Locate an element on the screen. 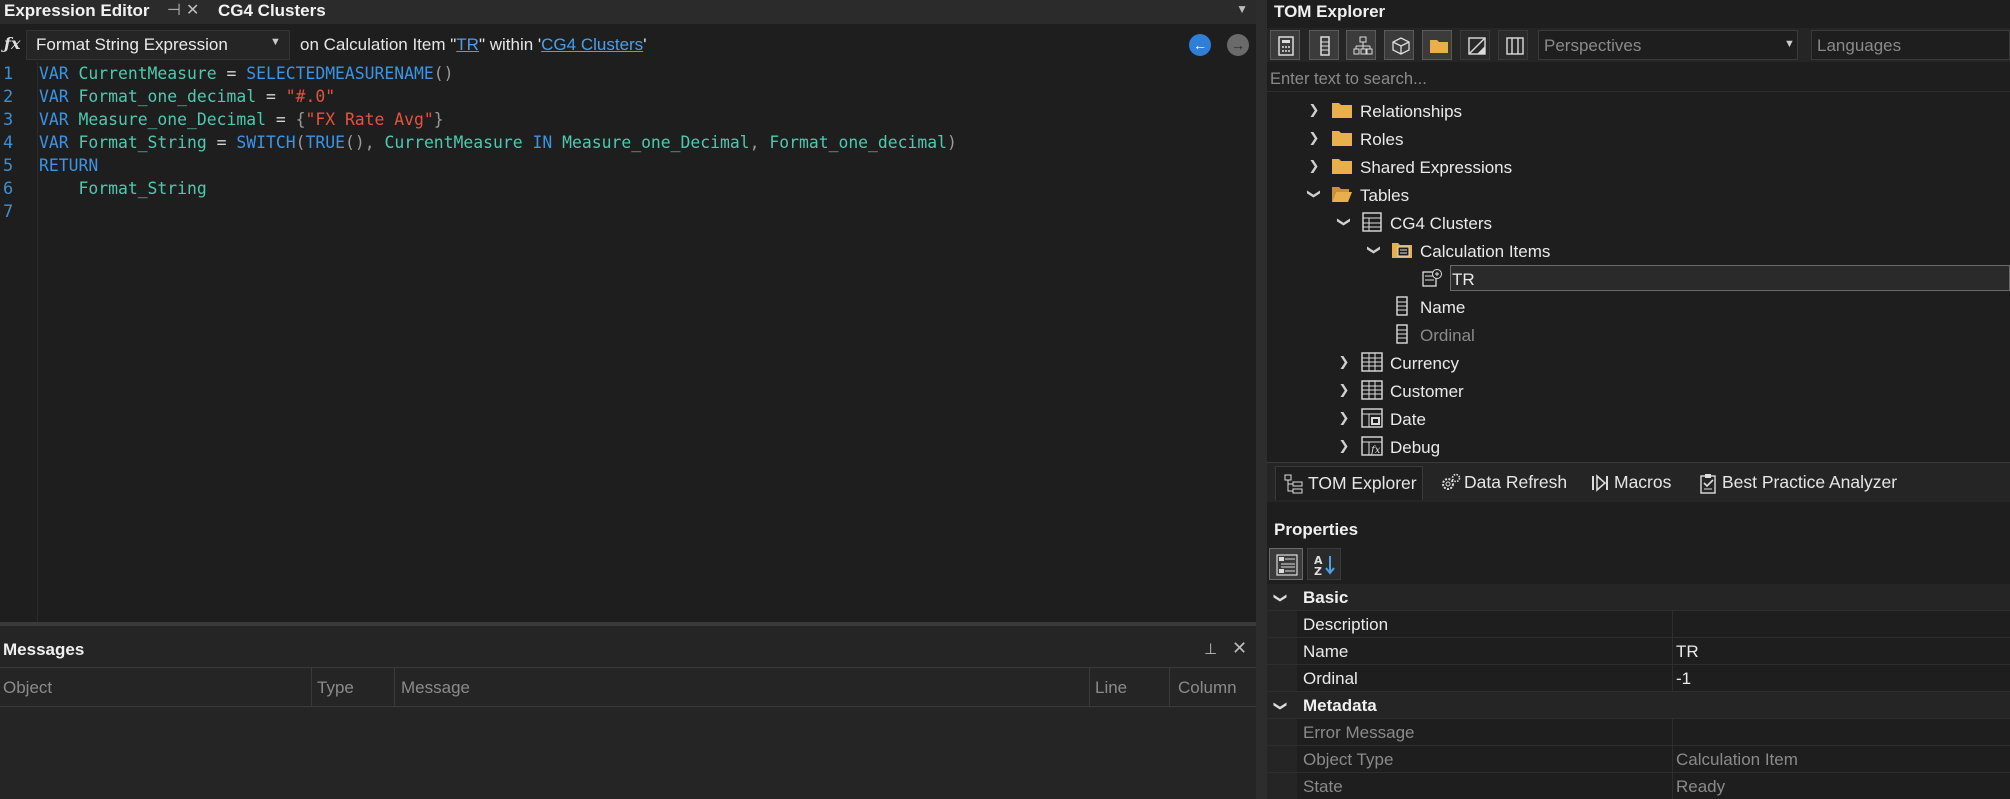 Image resolution: width=2010 pixels, height=799 pixels. property-name: Error Message is located at coordinates (1359, 732).